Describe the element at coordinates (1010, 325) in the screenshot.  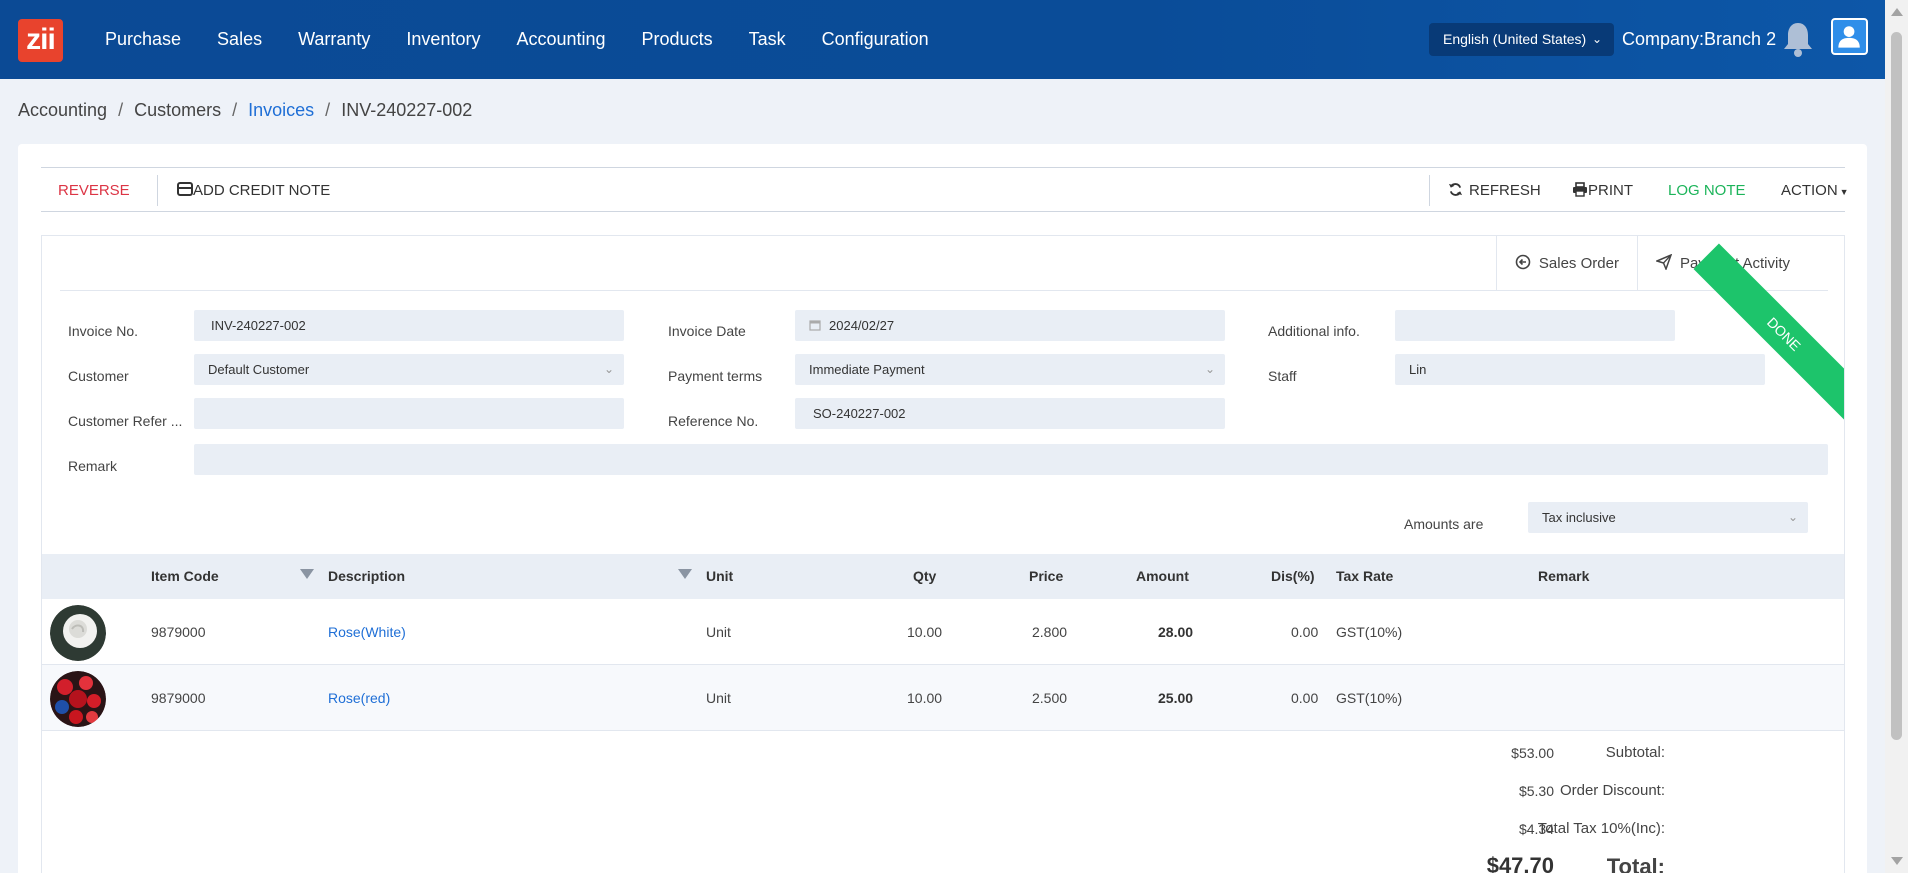
I see `invoice-date-field: 2024/02/27` at that location.